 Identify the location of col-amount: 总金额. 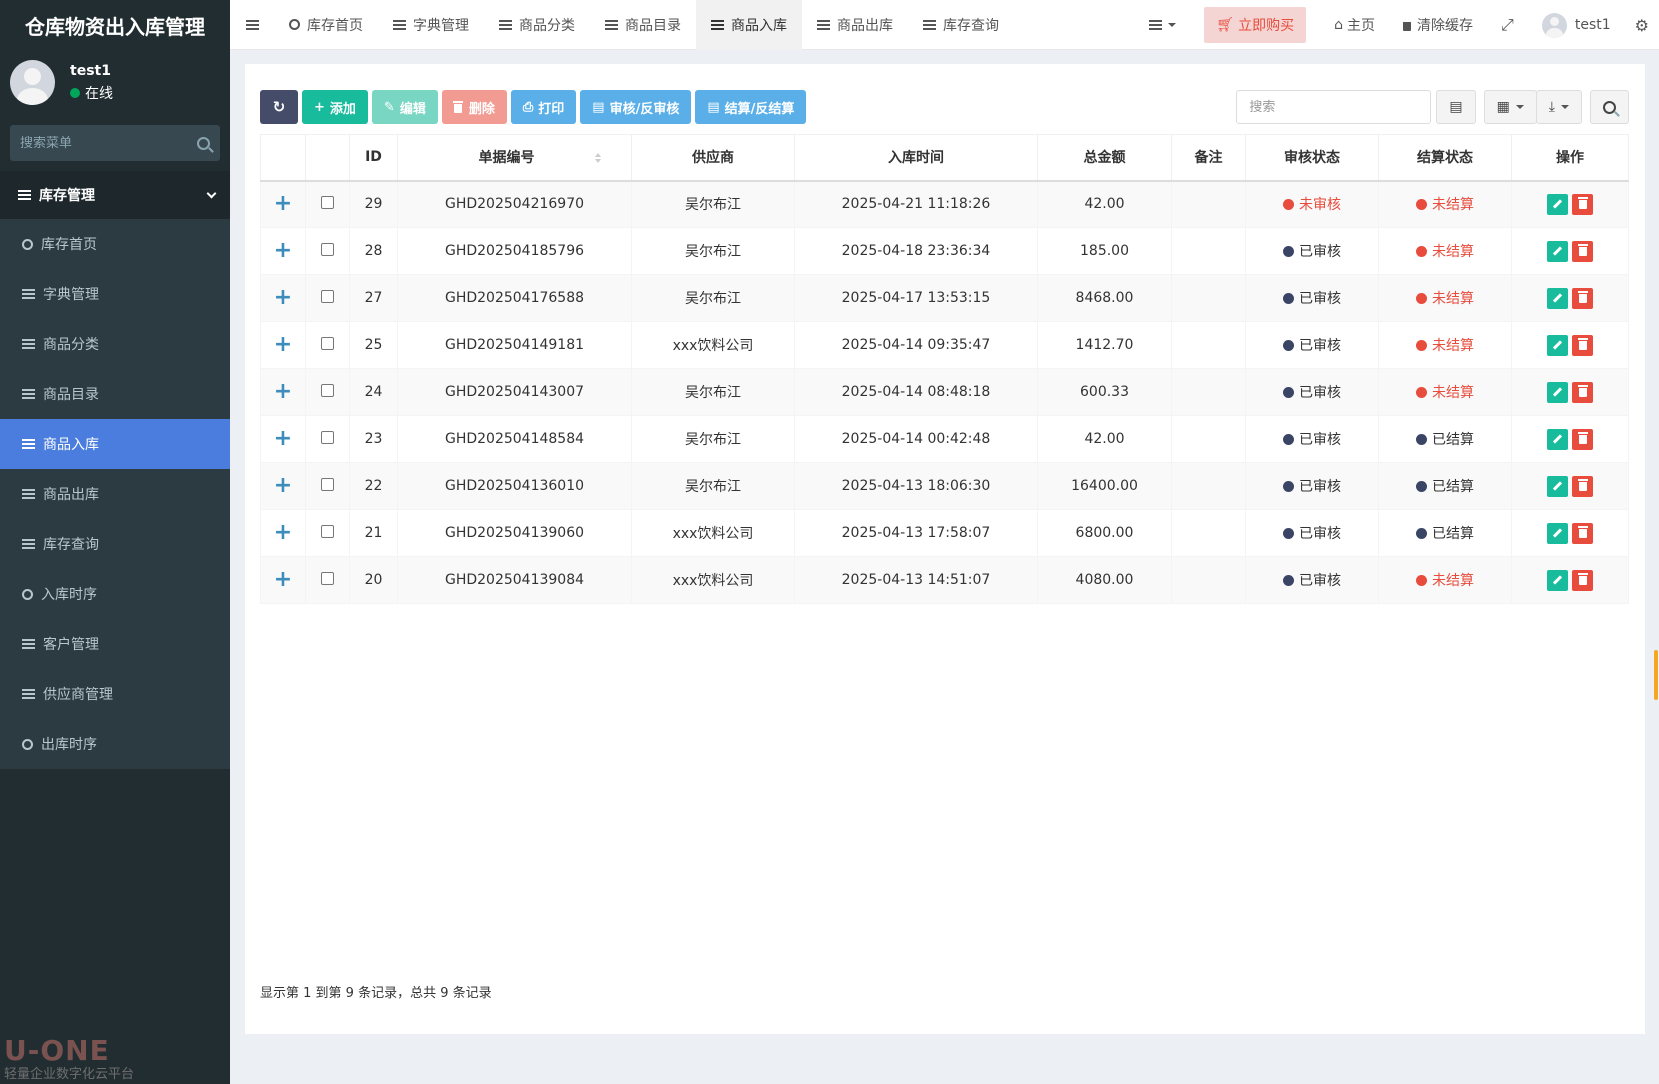
(1104, 158).